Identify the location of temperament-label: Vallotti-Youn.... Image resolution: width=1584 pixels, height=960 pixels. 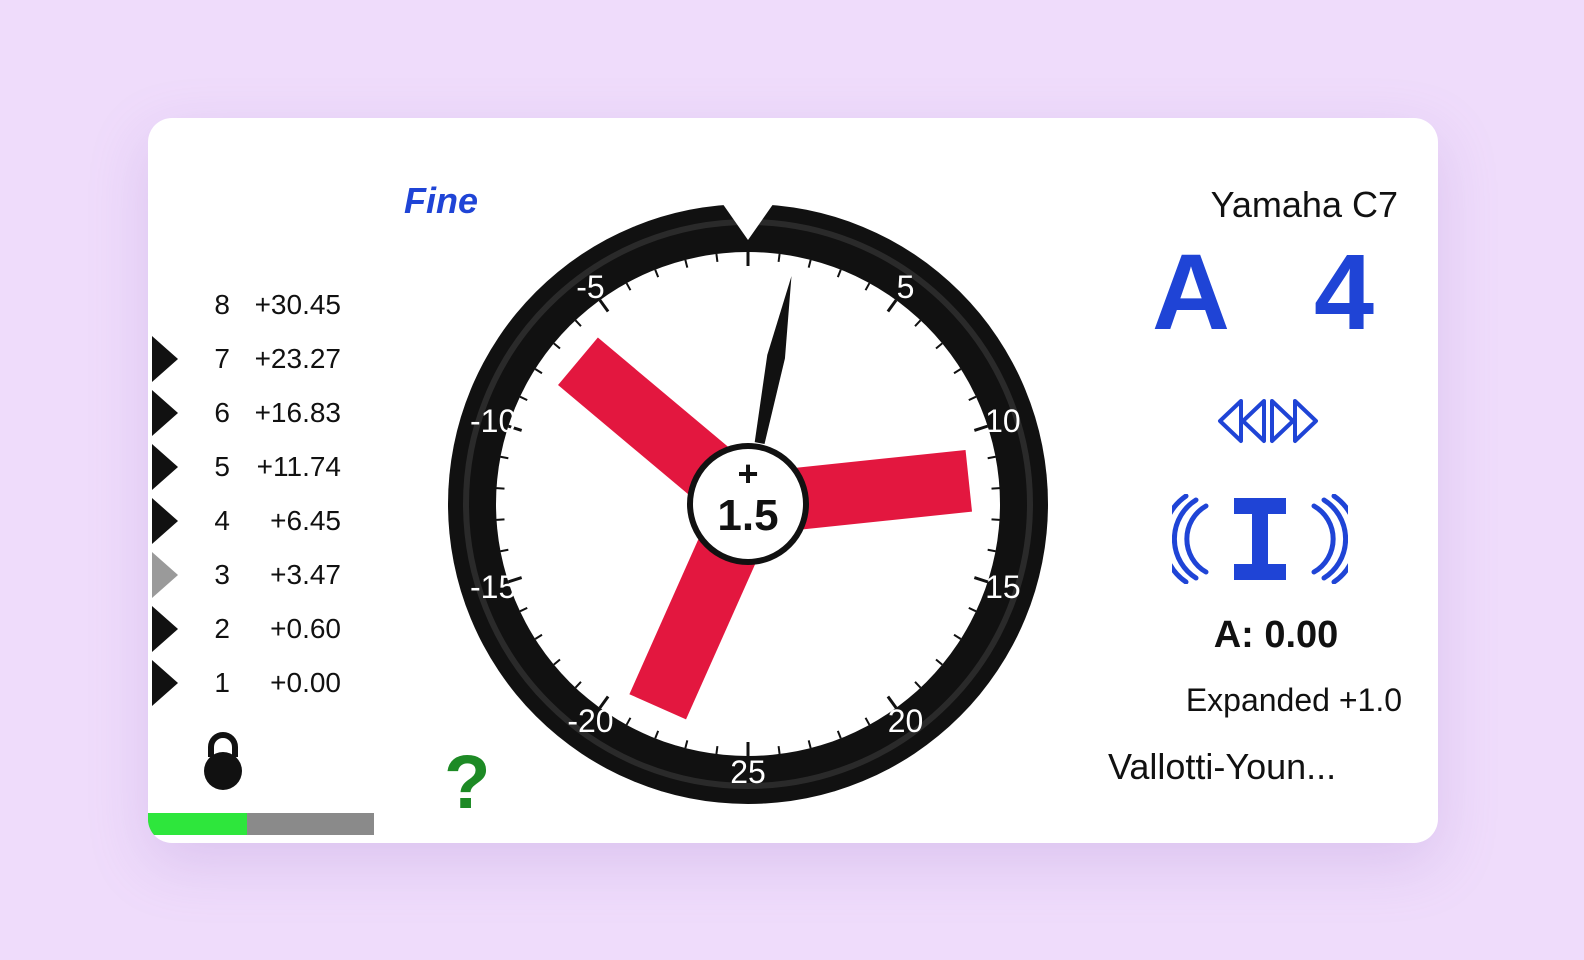
(1258, 767).